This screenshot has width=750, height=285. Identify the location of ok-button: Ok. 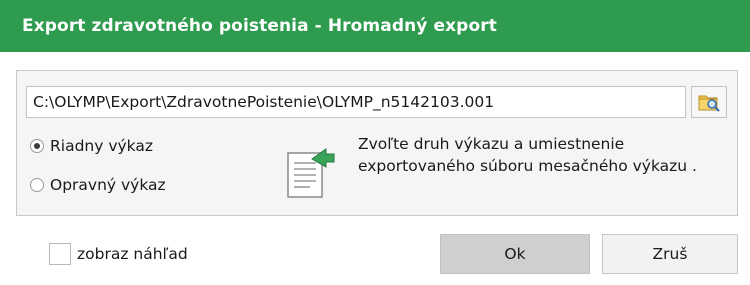
(515, 254).